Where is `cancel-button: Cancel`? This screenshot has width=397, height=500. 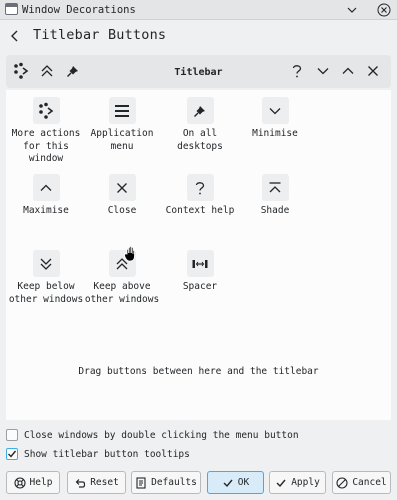
cancel-button: Cancel is located at coordinates (361, 482).